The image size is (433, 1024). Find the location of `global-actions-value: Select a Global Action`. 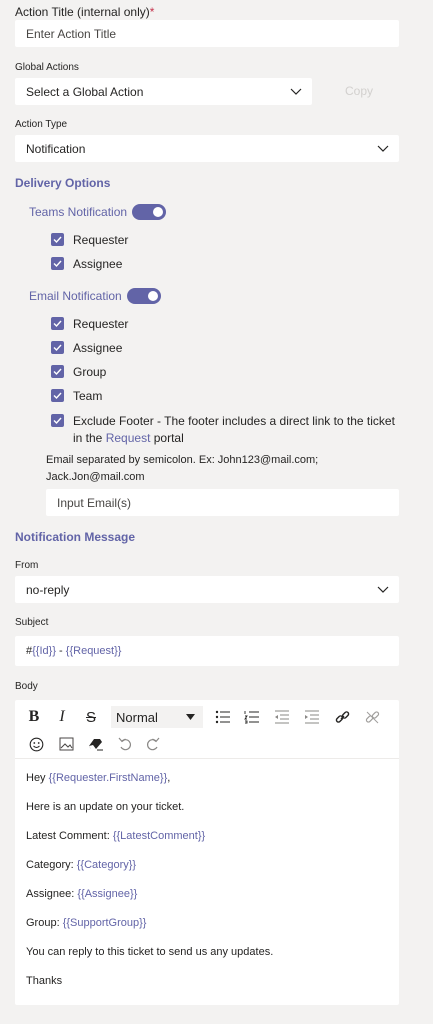

global-actions-value: Select a Global Action is located at coordinates (85, 91).